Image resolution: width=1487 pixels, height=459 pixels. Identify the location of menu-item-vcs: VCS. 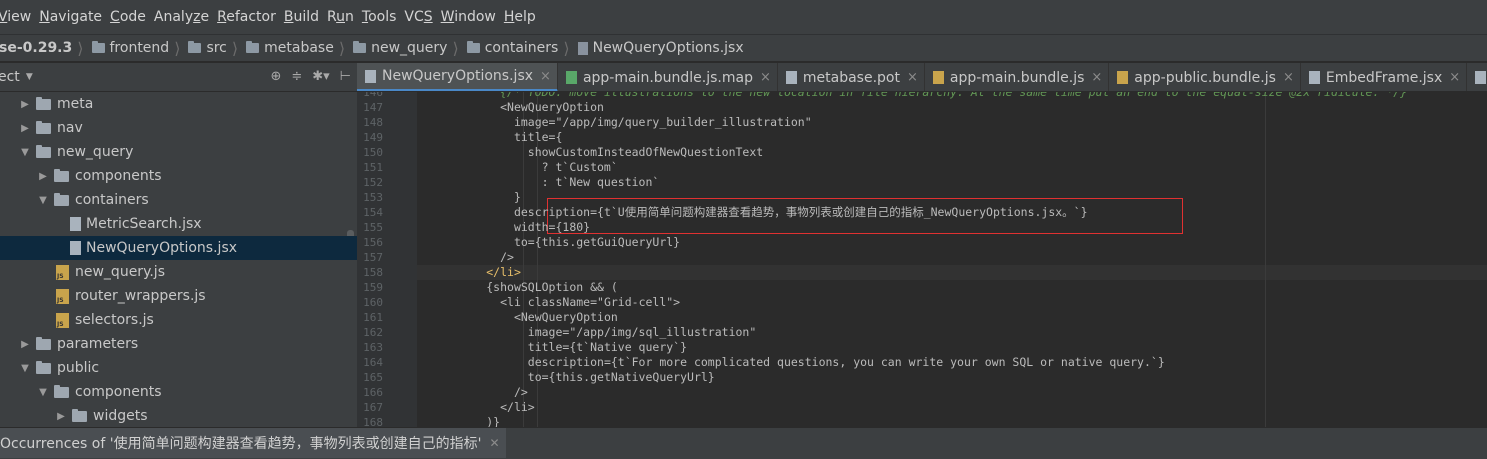
(421, 17).